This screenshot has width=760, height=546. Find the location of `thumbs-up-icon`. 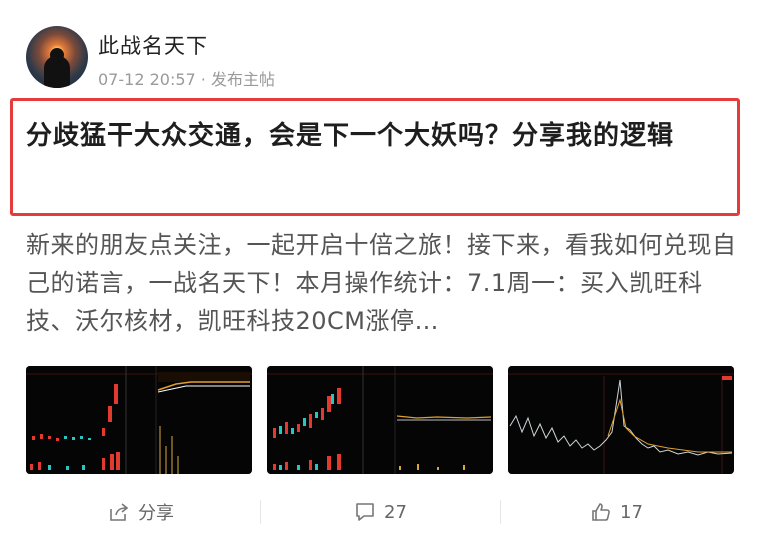

thumbs-up-icon is located at coordinates (601, 512).